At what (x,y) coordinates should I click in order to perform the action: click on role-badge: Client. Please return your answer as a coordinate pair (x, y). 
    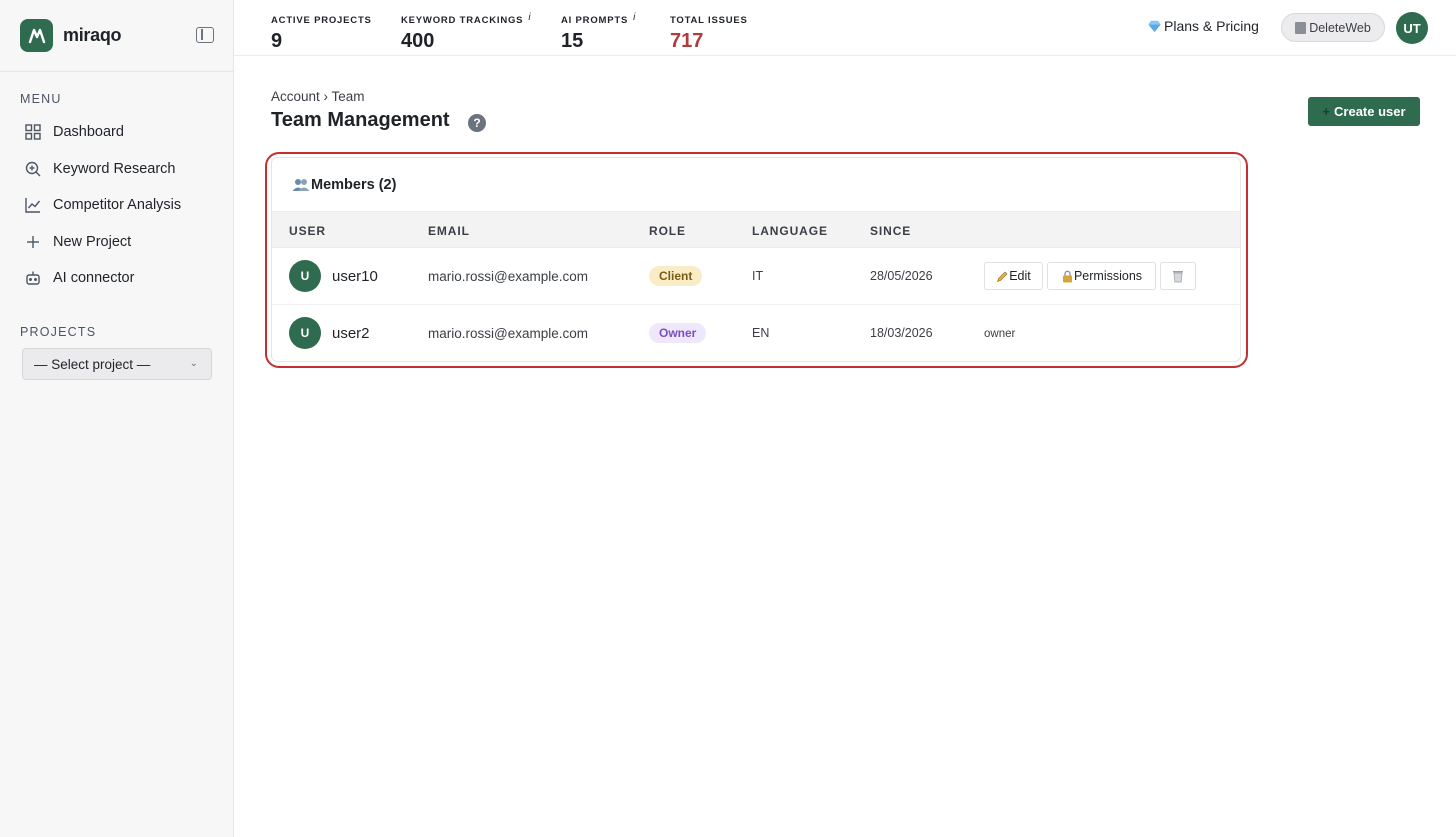
    Looking at the image, I should click on (676, 276).